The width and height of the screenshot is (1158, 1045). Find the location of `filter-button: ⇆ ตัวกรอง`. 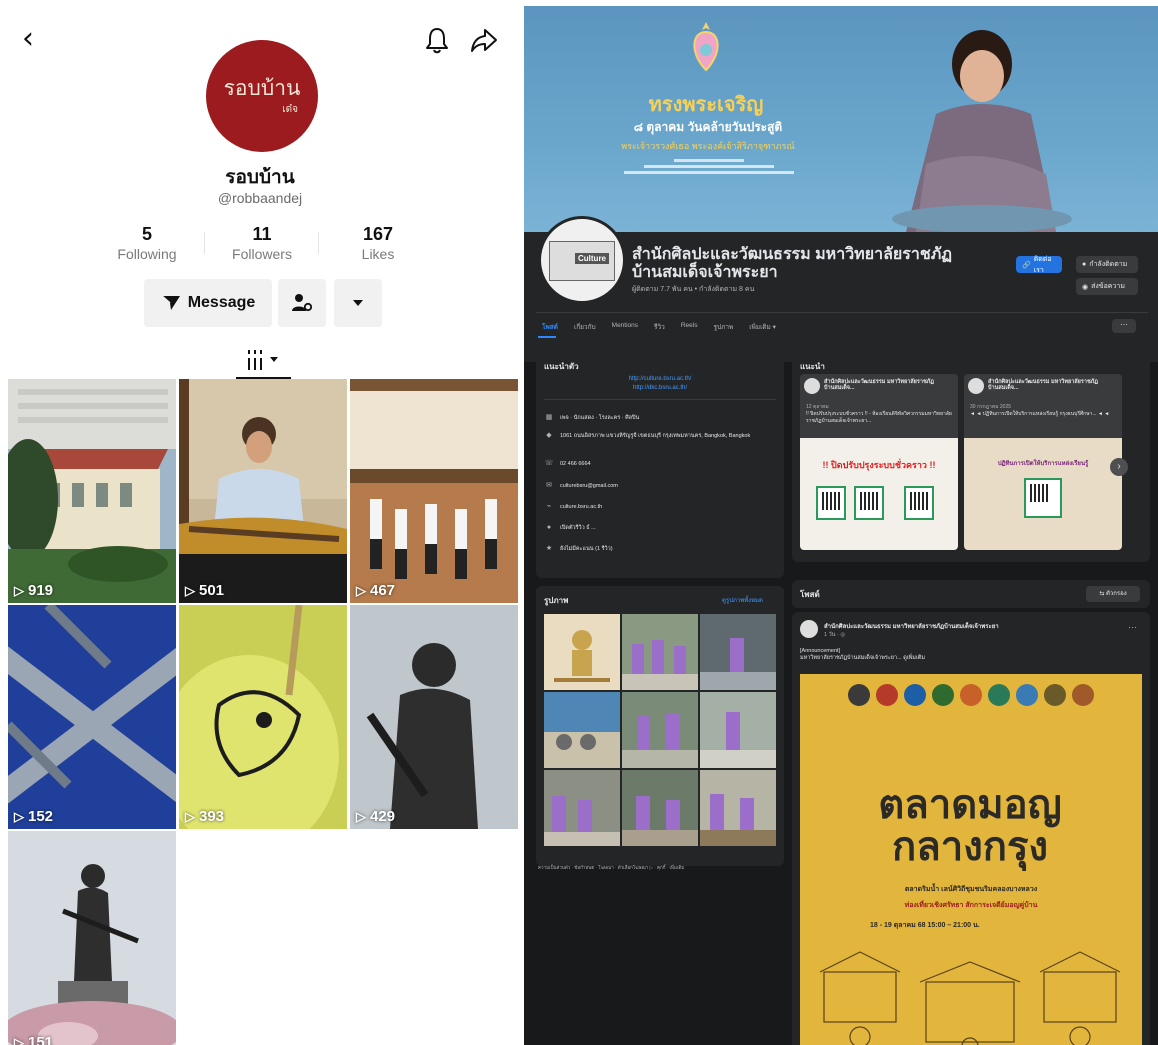

filter-button: ⇆ ตัวกรอง is located at coordinates (1113, 594).